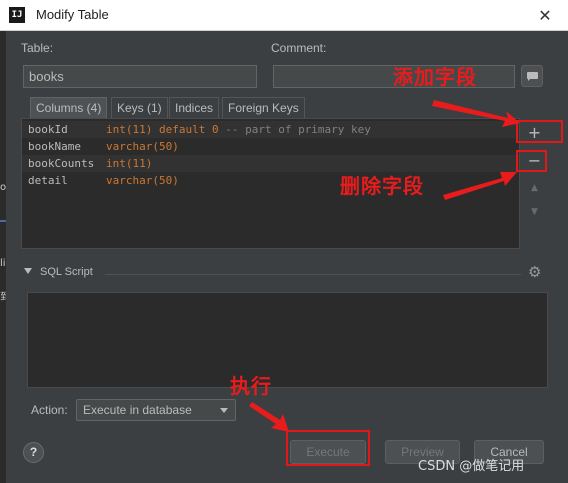 The width and height of the screenshot is (568, 483). Describe the element at coordinates (269, 417) in the screenshot. I see `annotation-arrow-execute` at that location.